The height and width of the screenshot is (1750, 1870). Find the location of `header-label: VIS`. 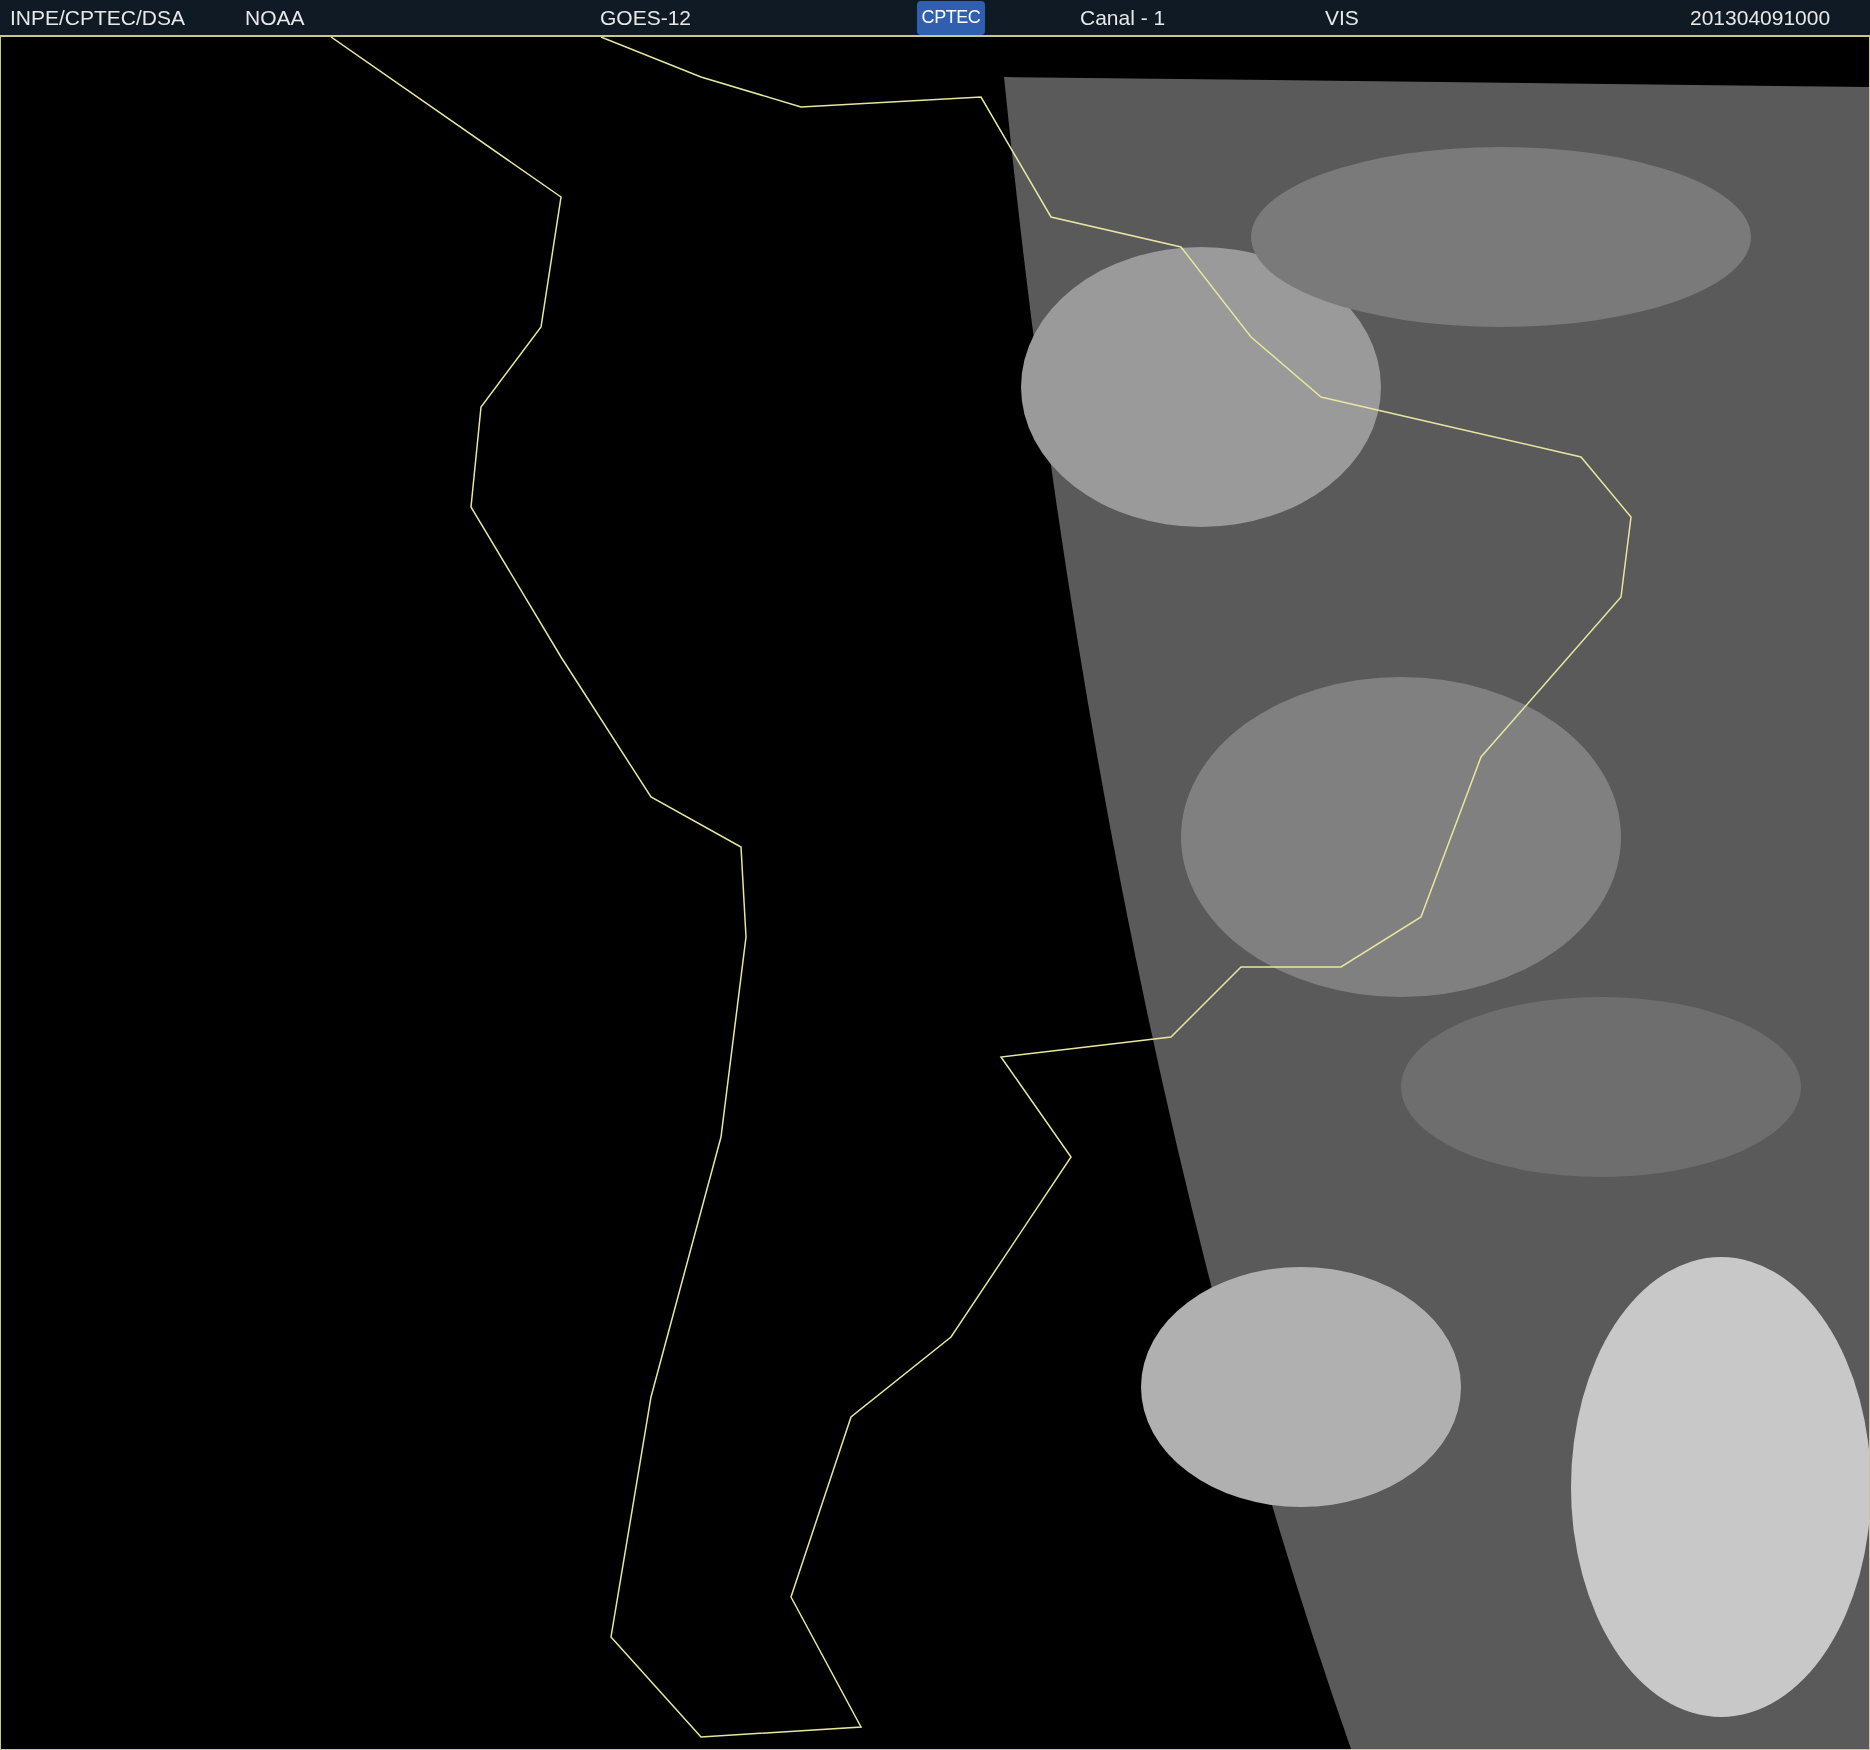

header-label: VIS is located at coordinates (1342, 17).